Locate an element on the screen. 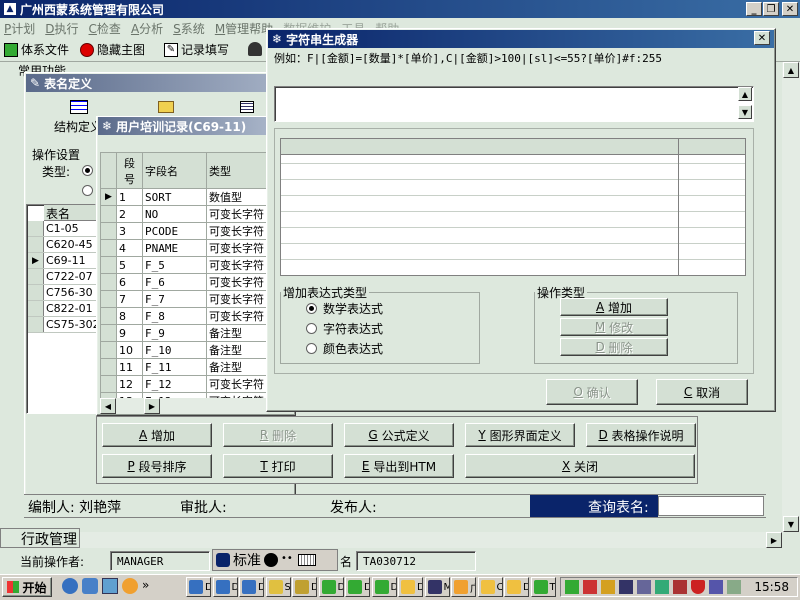 Image resolution: width=800 pixels, height=600 pixels. scroll-right-arrow: ▶ is located at coordinates (152, 406).